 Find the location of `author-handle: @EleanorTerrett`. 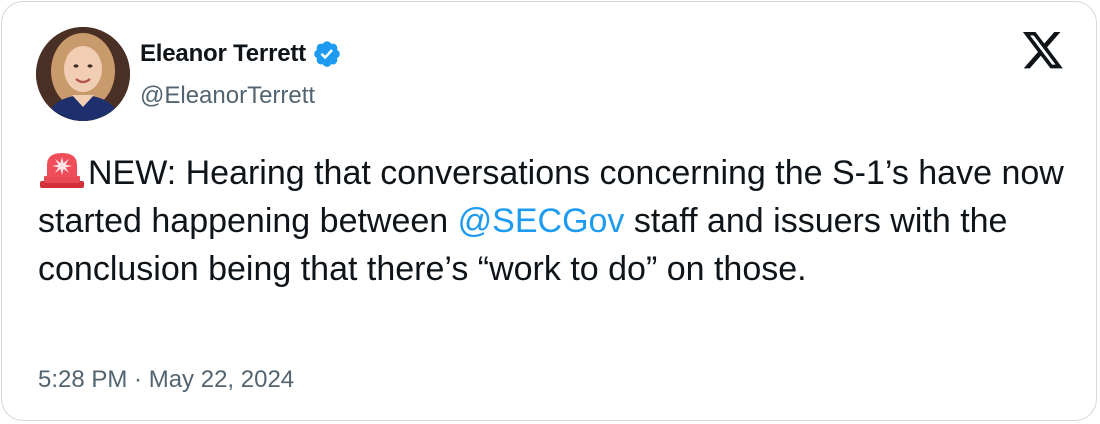

author-handle: @EleanorTerrett is located at coordinates (227, 96).